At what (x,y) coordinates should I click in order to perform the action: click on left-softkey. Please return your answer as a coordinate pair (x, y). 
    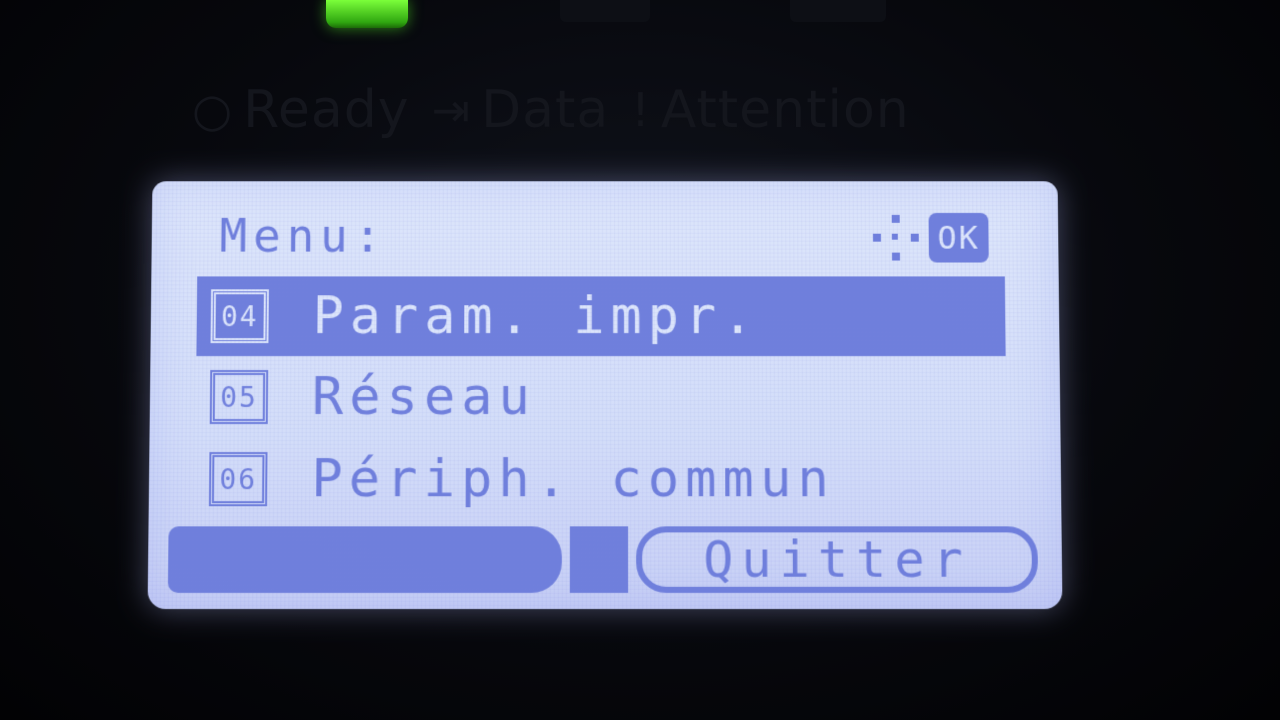
    Looking at the image, I should click on (365, 559).